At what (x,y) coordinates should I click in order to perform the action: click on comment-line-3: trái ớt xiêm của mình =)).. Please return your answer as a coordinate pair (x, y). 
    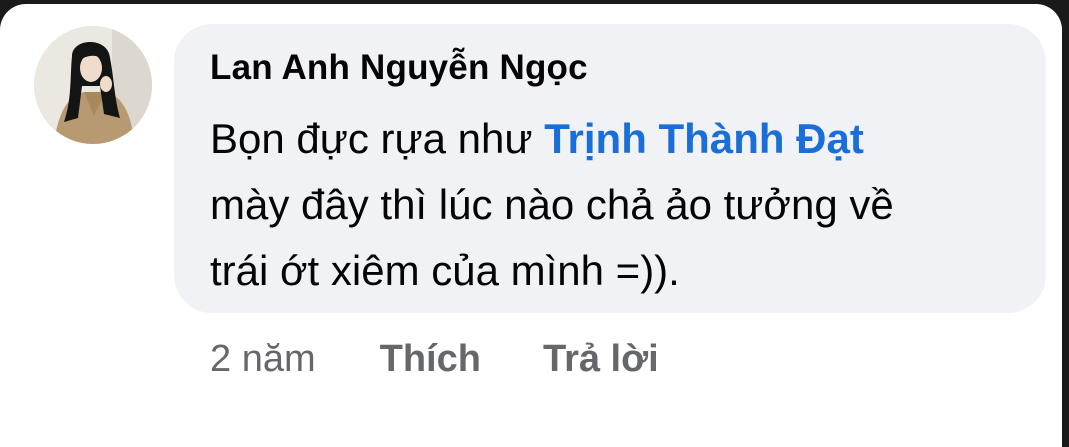
    Looking at the image, I should click on (445, 270).